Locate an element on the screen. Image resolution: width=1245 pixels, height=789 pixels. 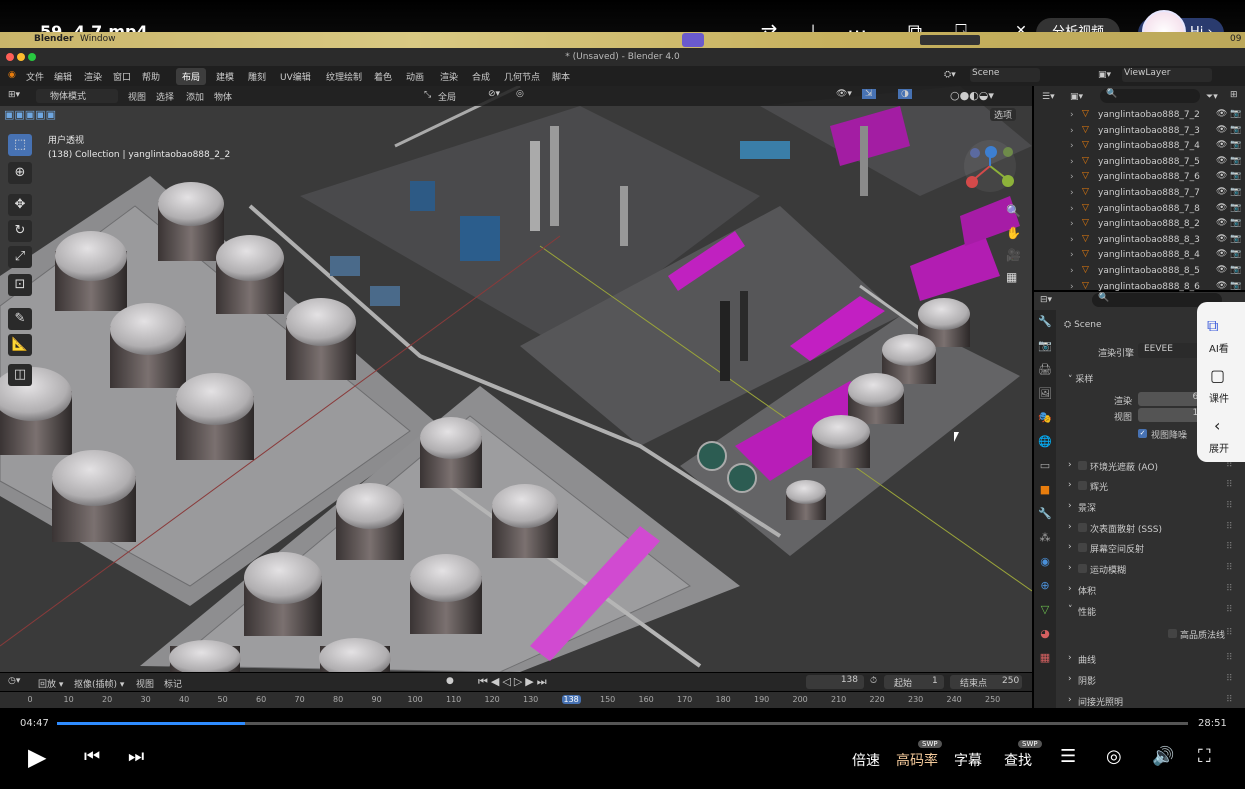
end-frame-field: 结束点 250 is located at coordinates (986, 682).